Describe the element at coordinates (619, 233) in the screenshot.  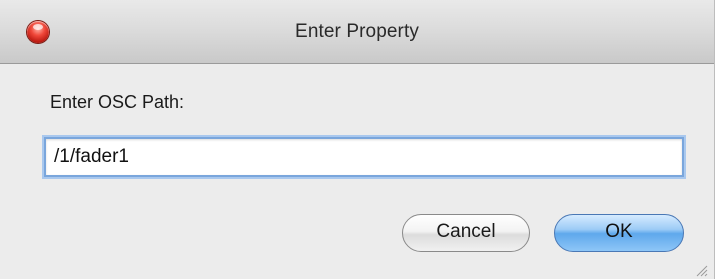
I see `ok-button: OK` at that location.